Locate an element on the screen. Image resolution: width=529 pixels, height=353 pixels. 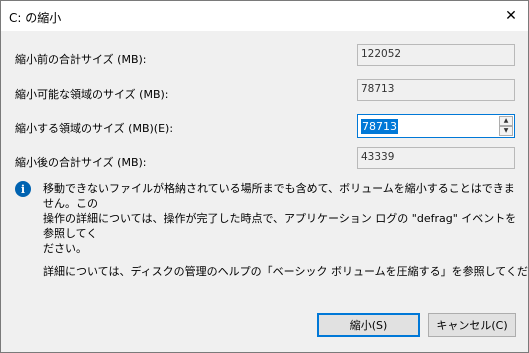
chevron-down-icon: ▼ is located at coordinates (506, 130).